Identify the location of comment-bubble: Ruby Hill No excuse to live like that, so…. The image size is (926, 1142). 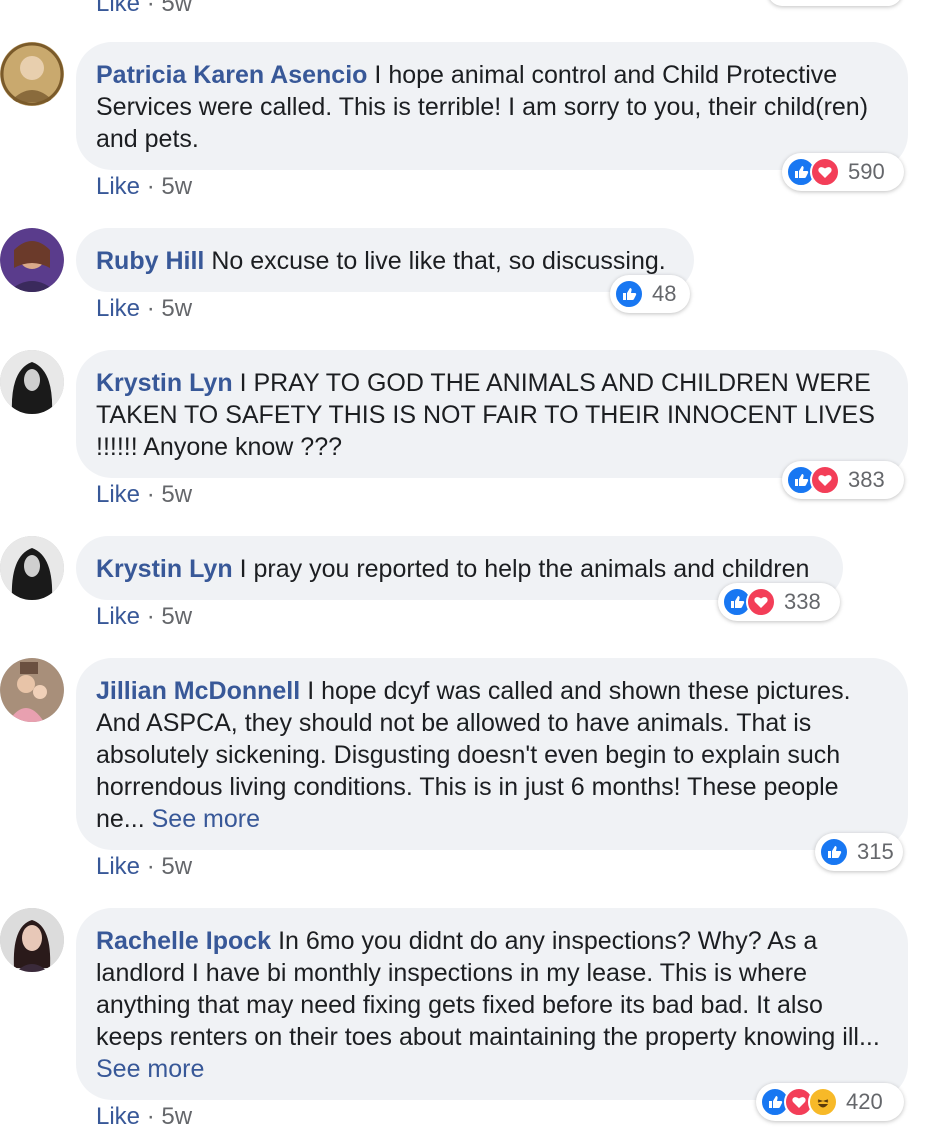
(385, 260).